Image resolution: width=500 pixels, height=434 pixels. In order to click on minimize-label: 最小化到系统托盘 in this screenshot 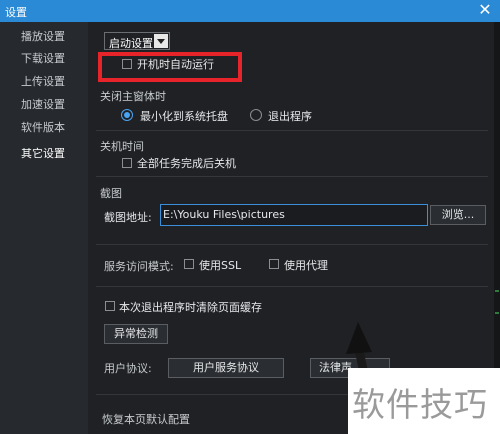, I will do `click(184, 116)`.